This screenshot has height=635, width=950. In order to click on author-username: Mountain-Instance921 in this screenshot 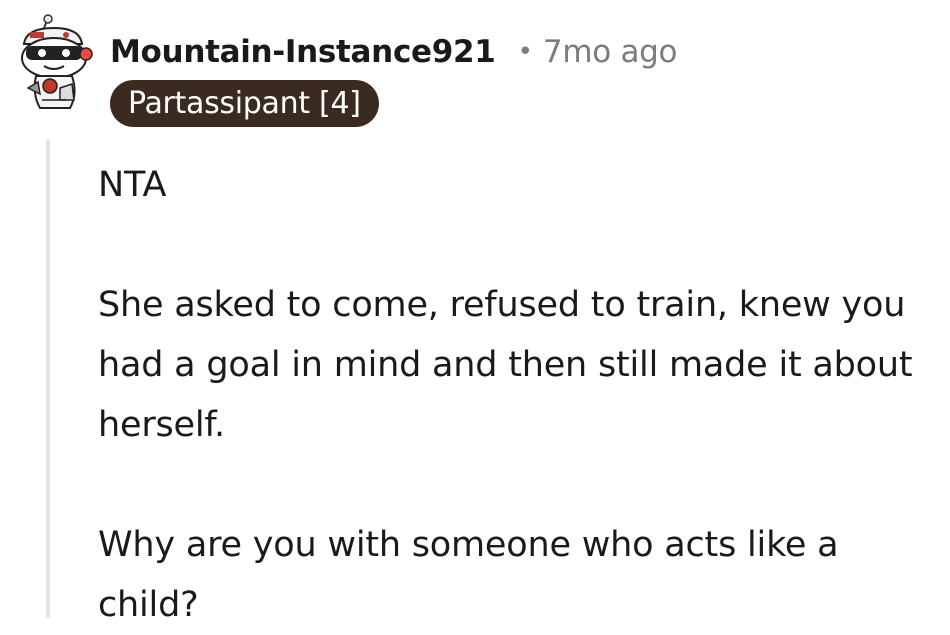, I will do `click(303, 52)`.